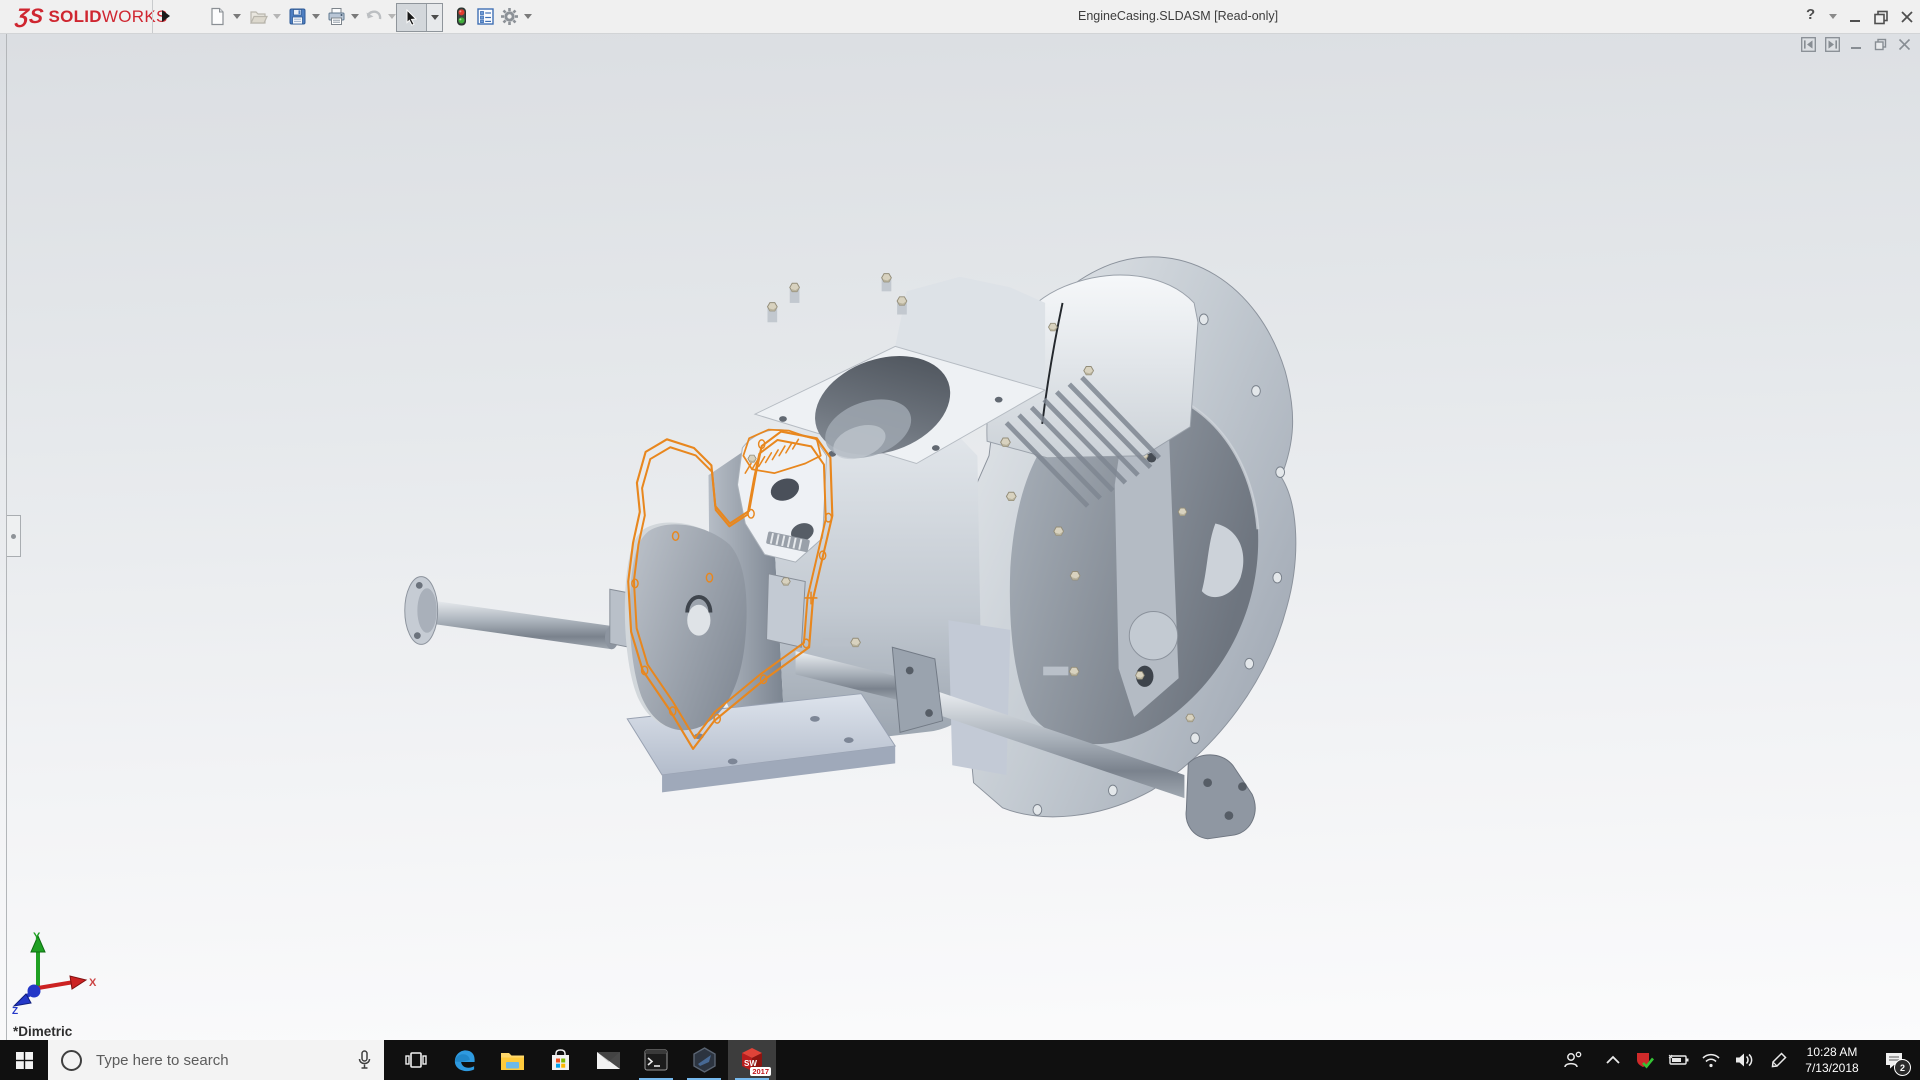  Describe the element at coordinates (656, 1060) in the screenshot. I see `command-prompt-button` at that location.